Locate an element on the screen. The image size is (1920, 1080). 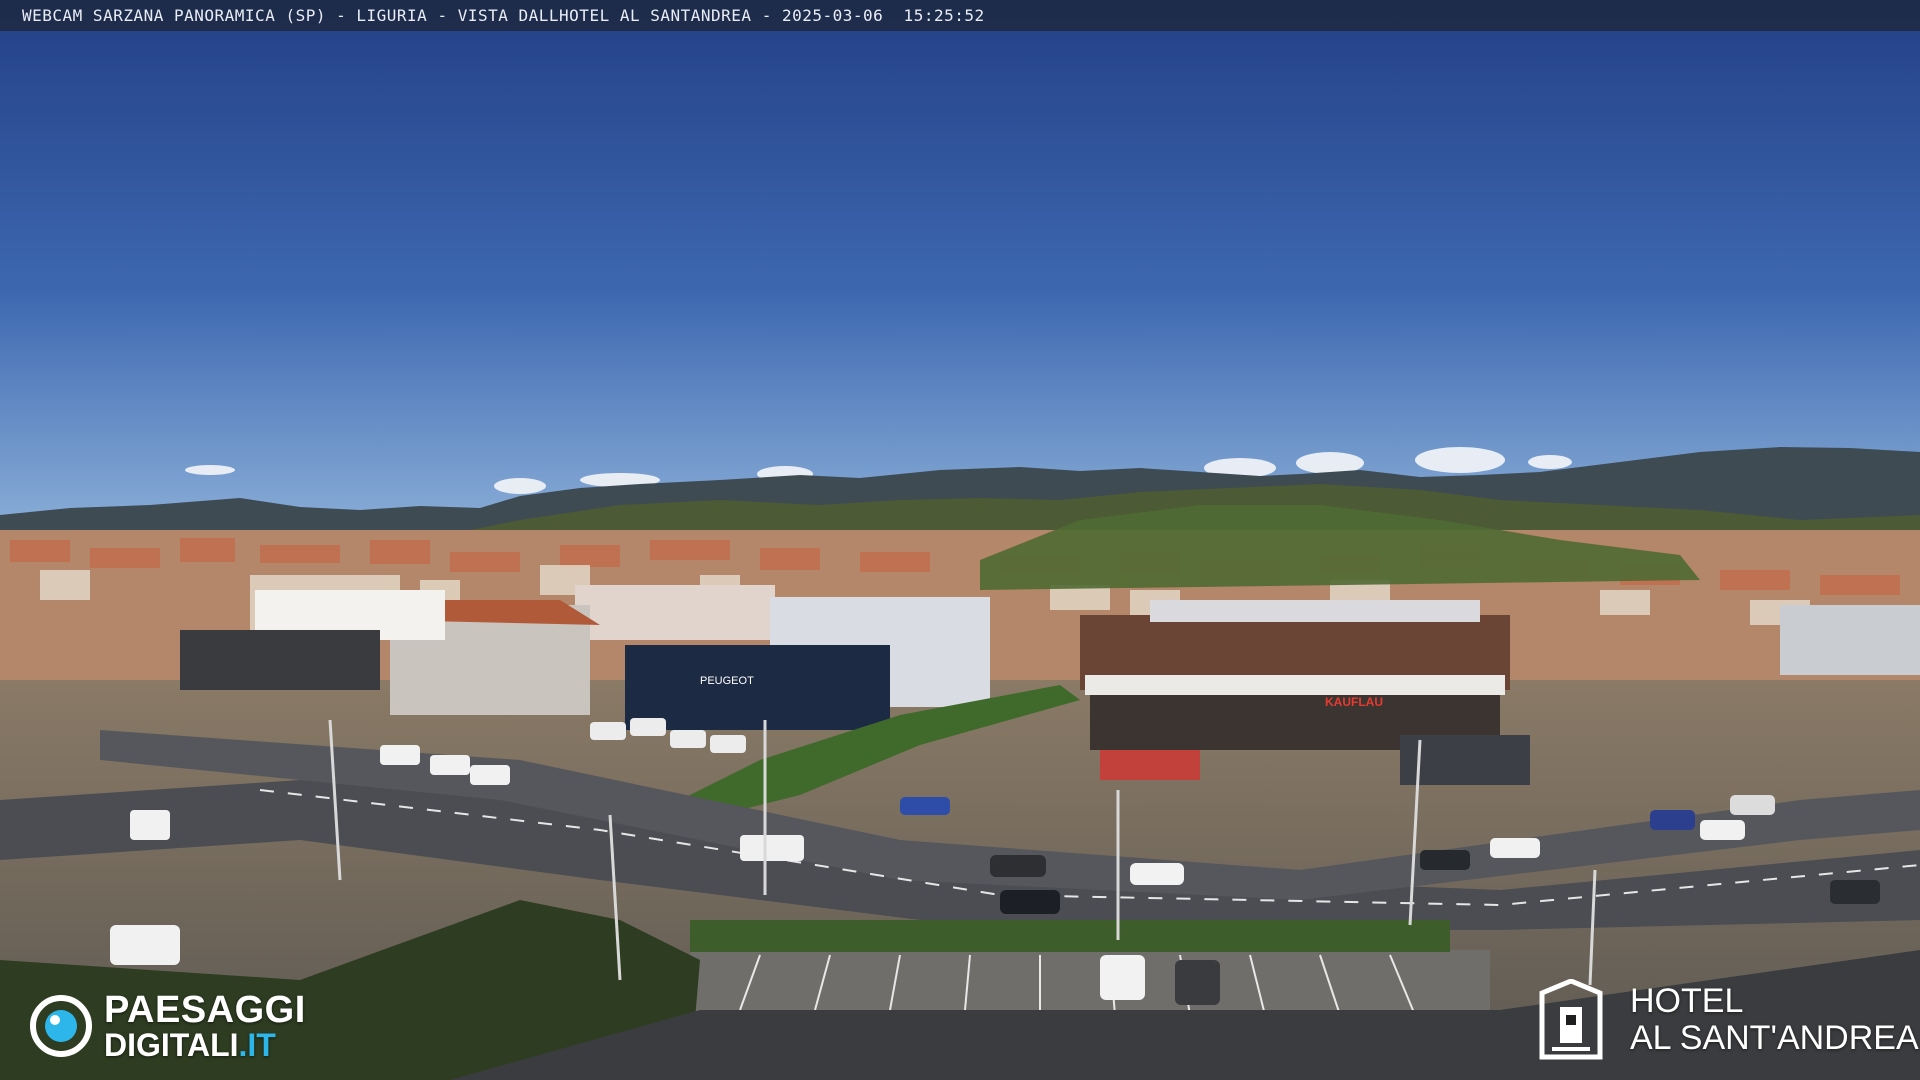
hotel-logo: HOTEL AL SANT'ANDREA is located at coordinates (1726, 1020).